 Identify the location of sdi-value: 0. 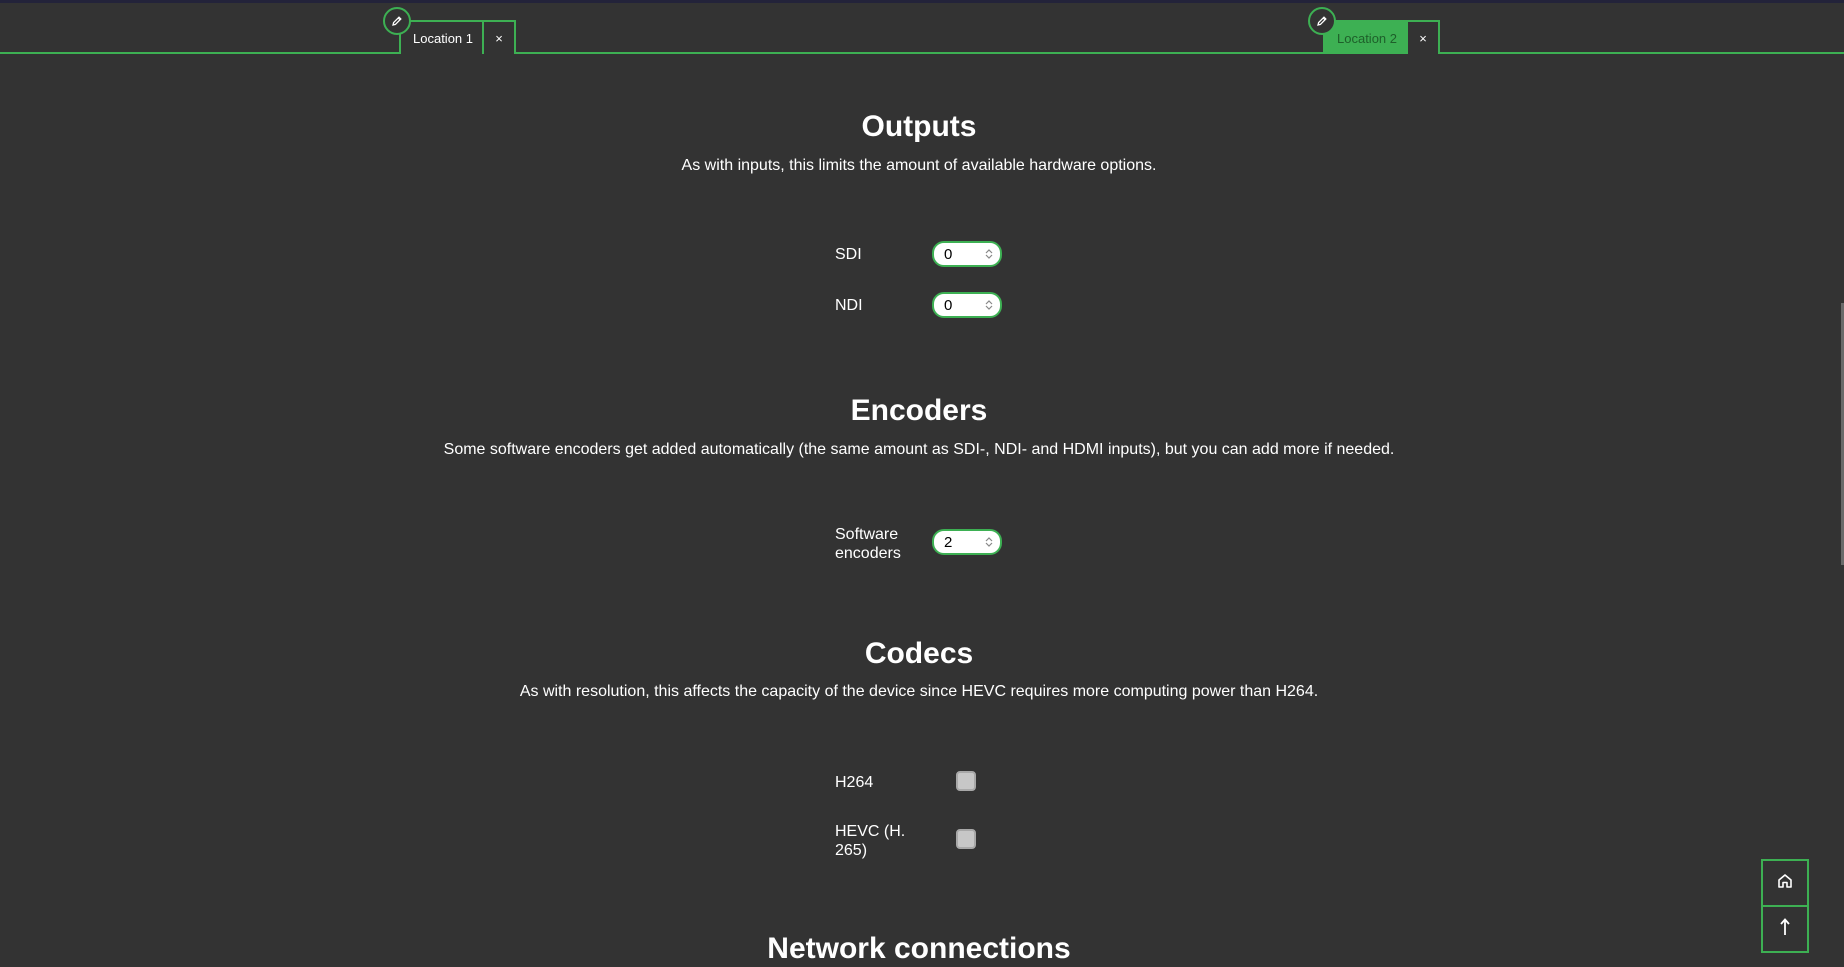
(963, 254).